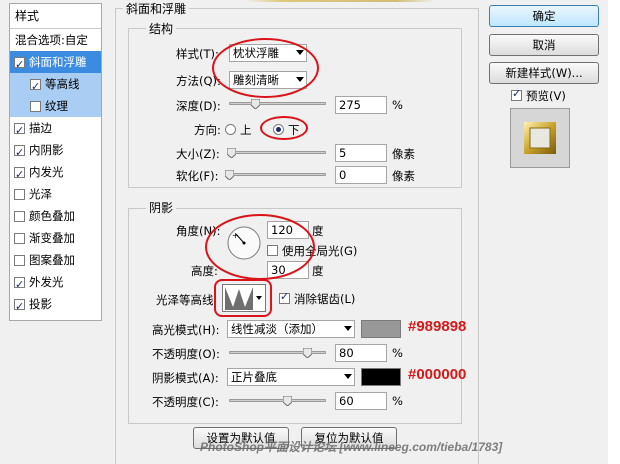 This screenshot has height=464, width=620. I want to click on annotation-ring-gloss, so click(243, 298).